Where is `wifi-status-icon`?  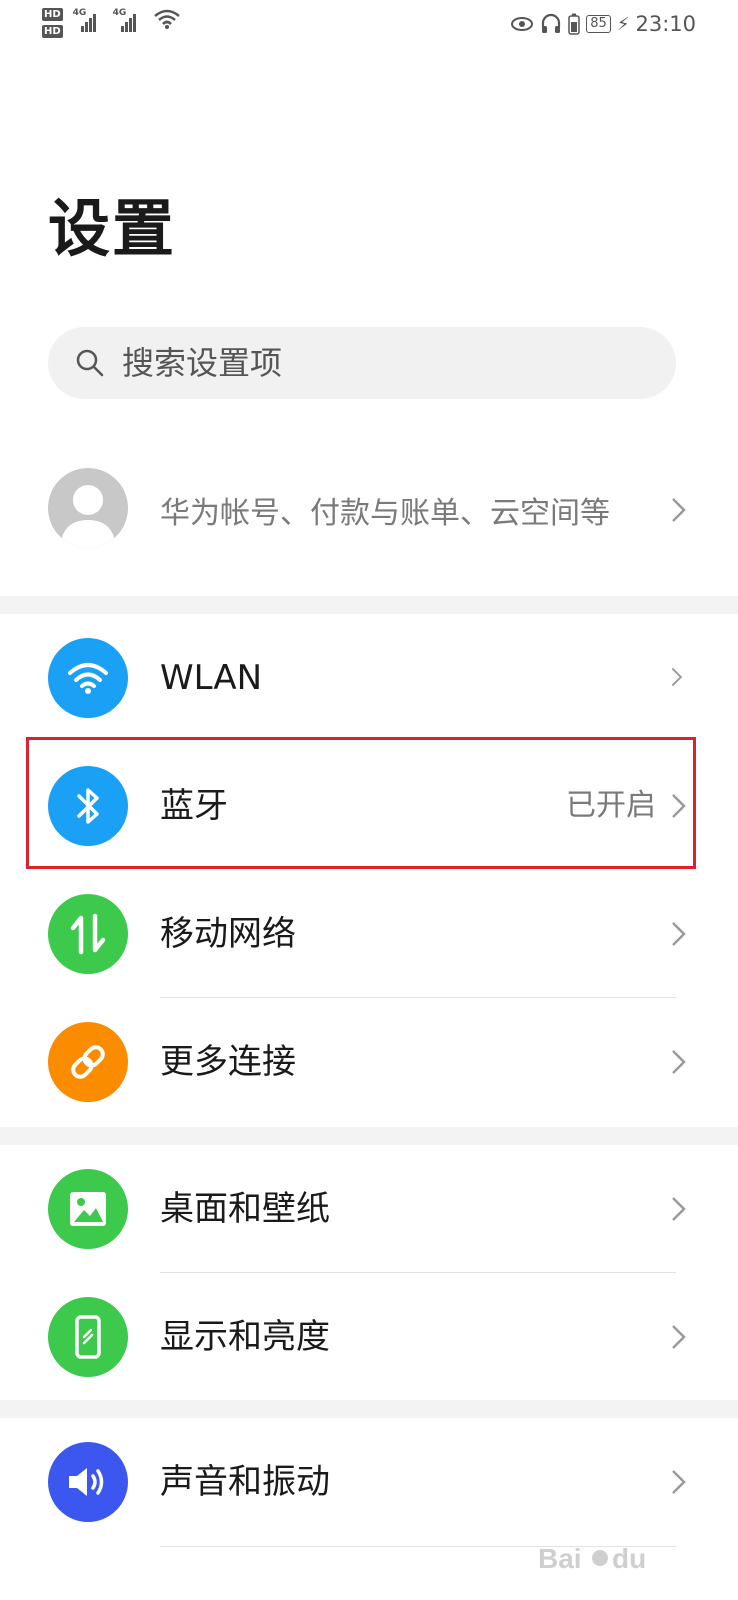 wifi-status-icon is located at coordinates (166, 19).